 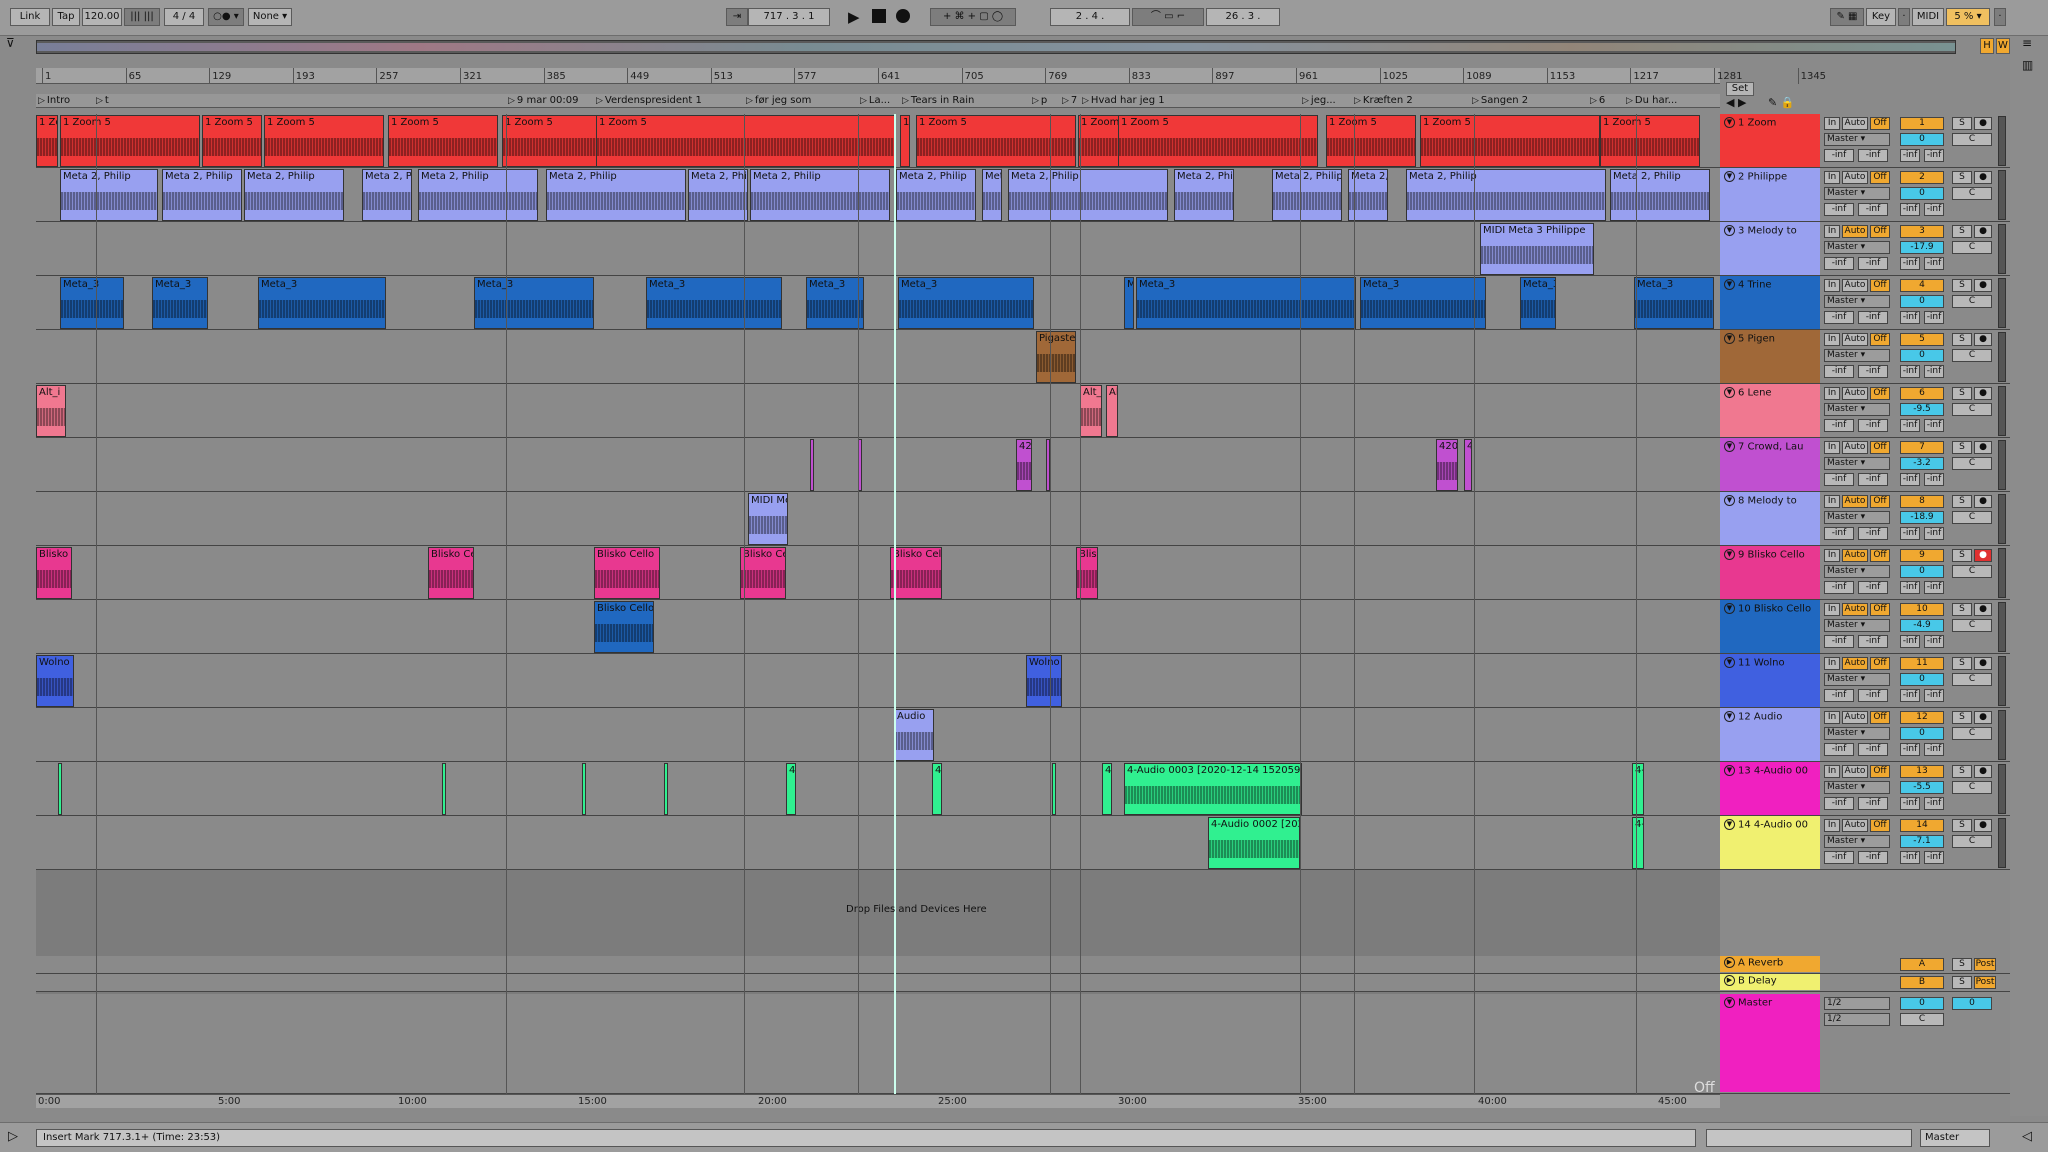 I want to click on track-volume: -18.9, so click(x=1922, y=517).